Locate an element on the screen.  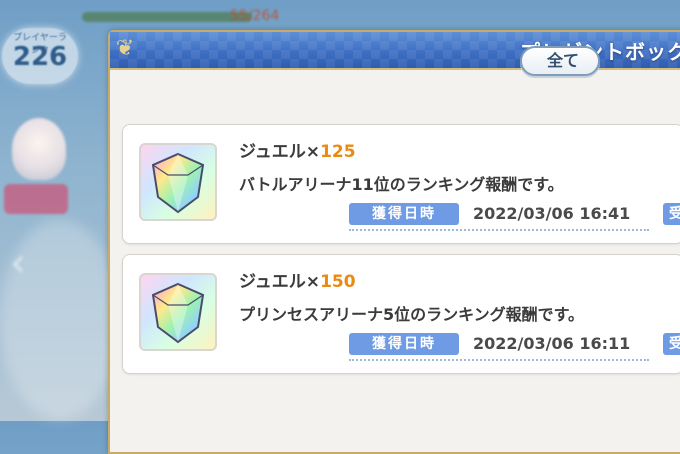
chevron-left-icon: ‹ is located at coordinates (18, 263).